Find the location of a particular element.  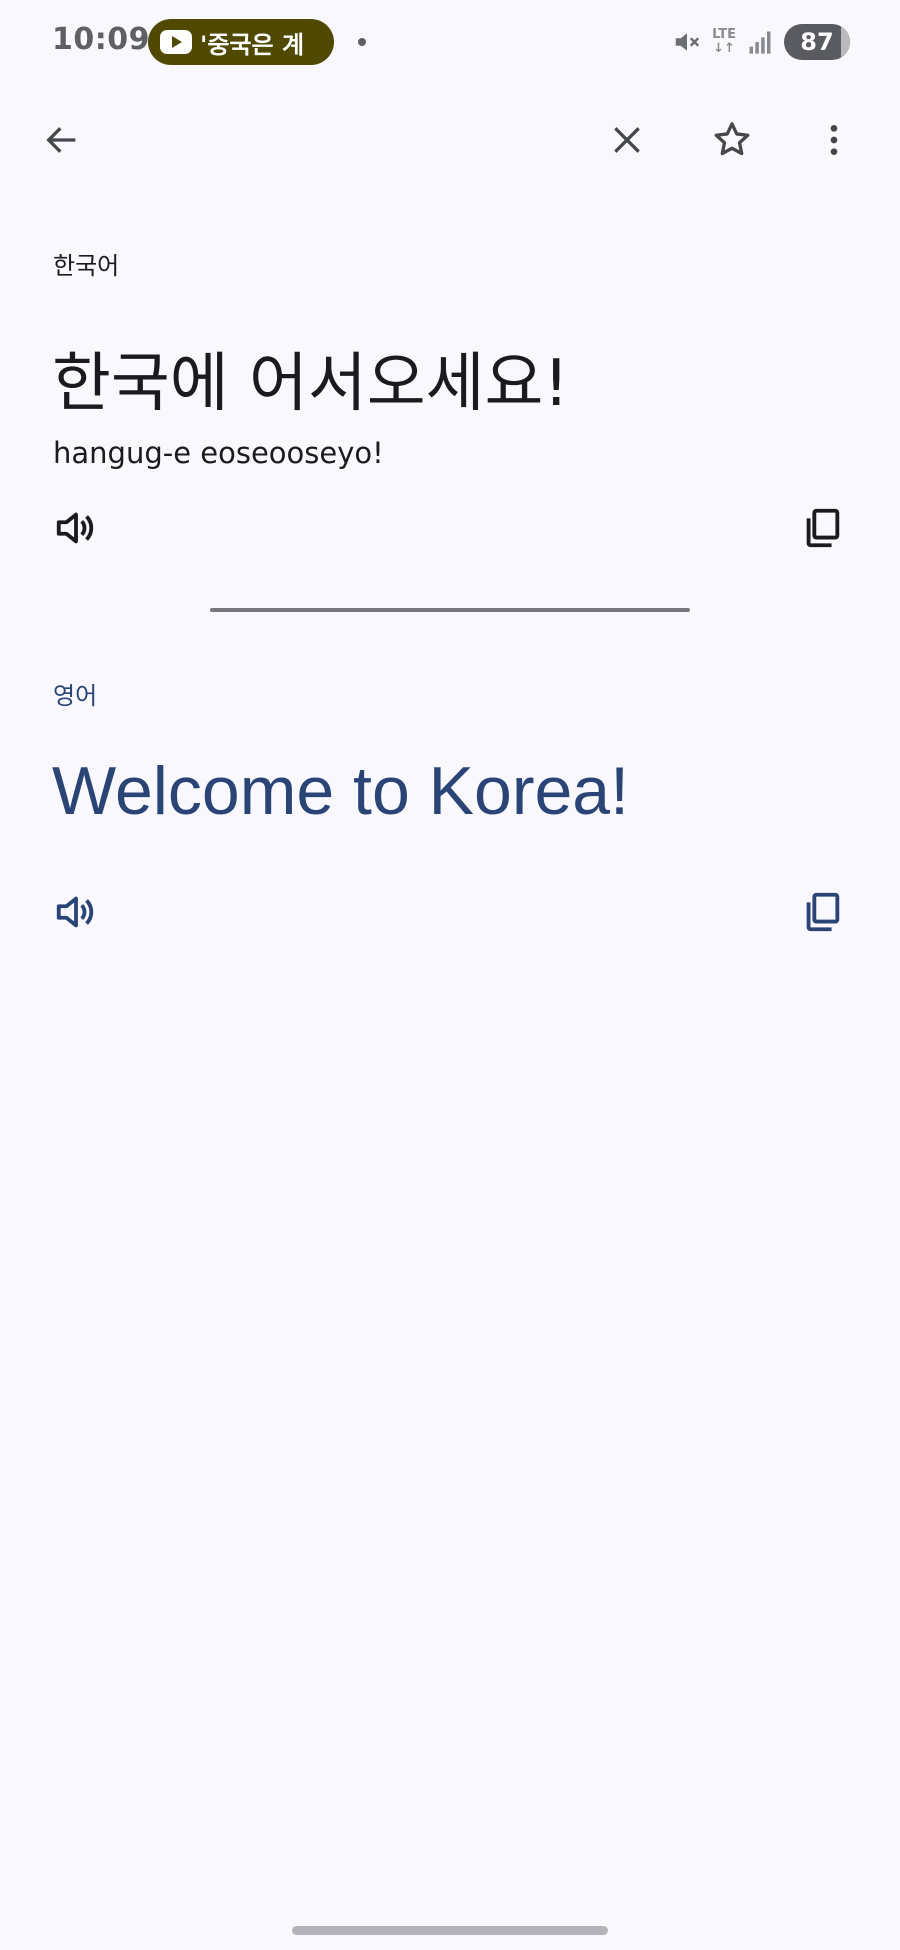

arrow-back-icon is located at coordinates (61, 140).